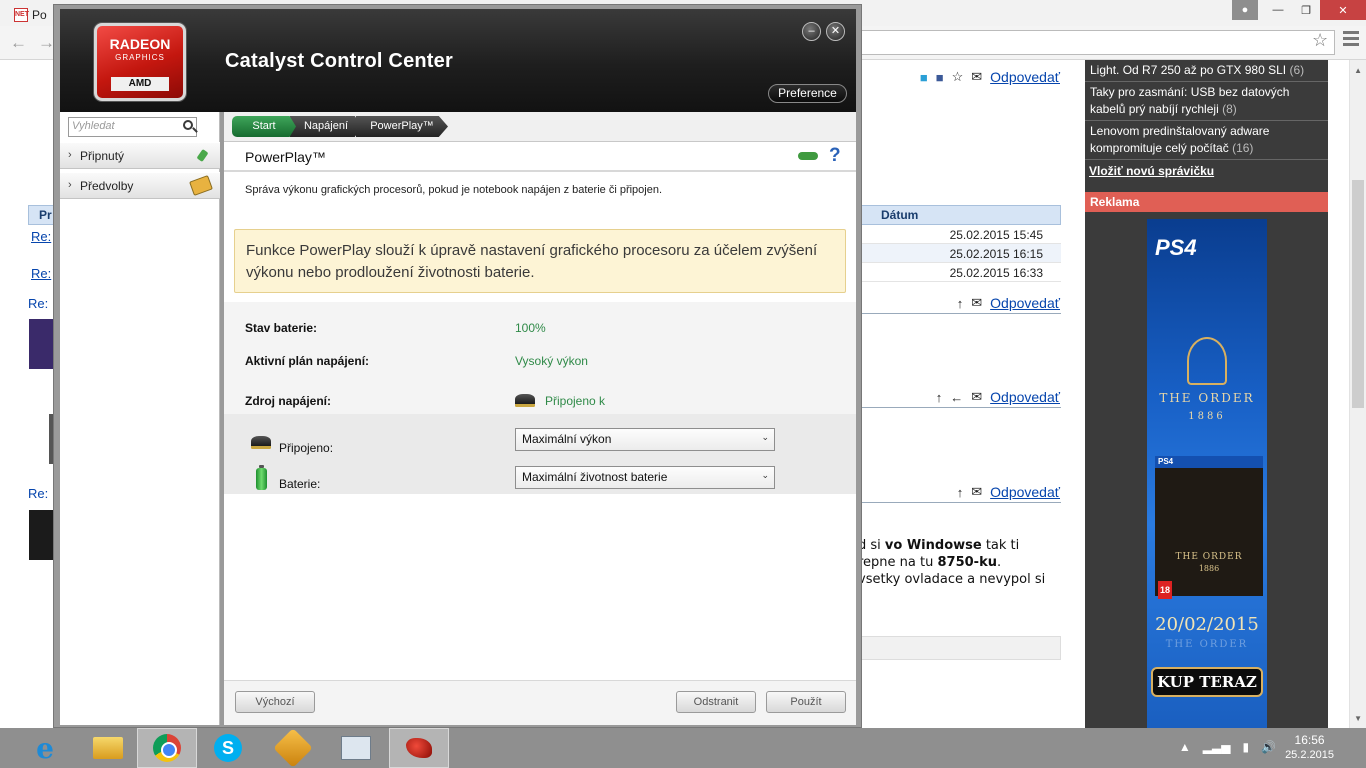  What do you see at coordinates (1343, 10) in the screenshot?
I see `browser-close-button: ✕` at bounding box center [1343, 10].